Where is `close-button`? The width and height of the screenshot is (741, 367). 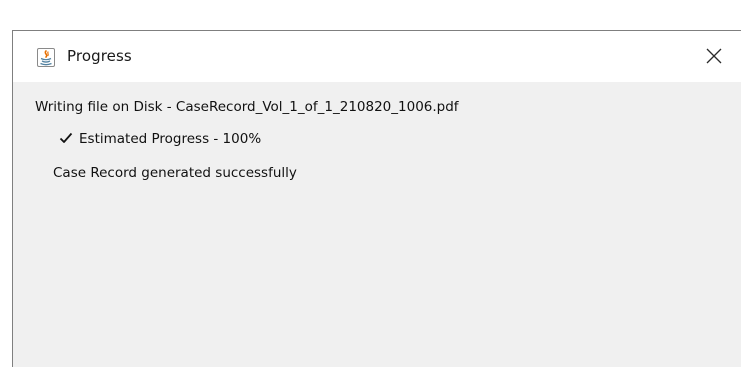 close-button is located at coordinates (714, 56).